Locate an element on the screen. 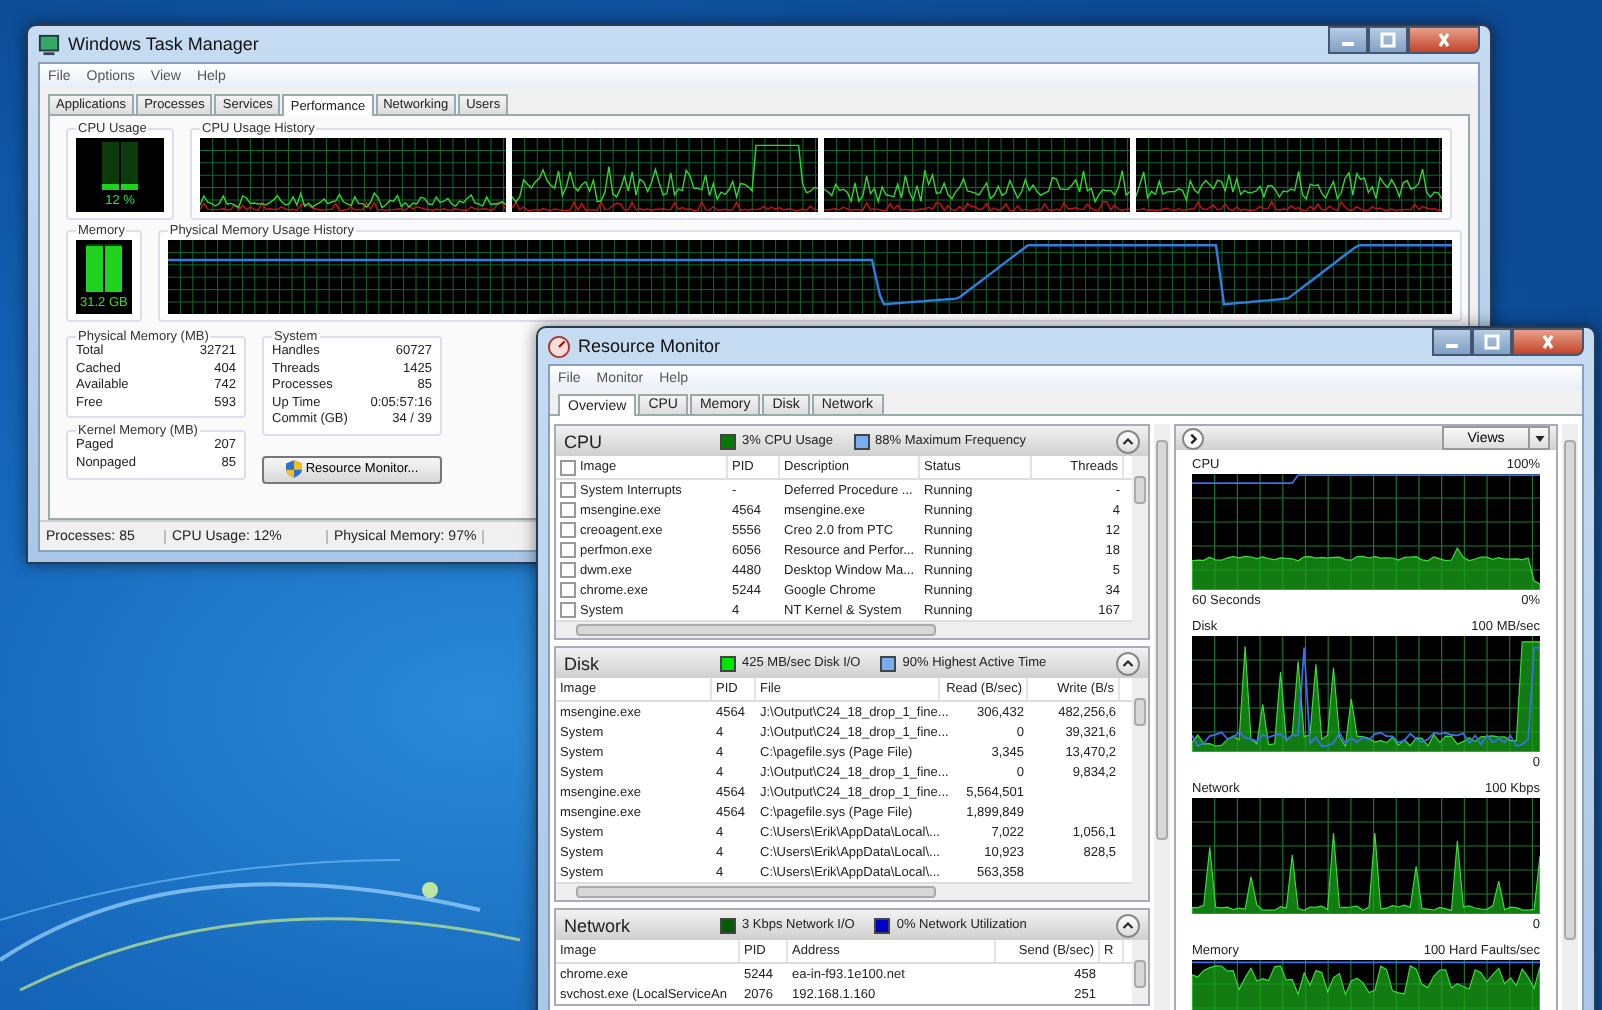  chevron-right-icon is located at coordinates (1193, 438).